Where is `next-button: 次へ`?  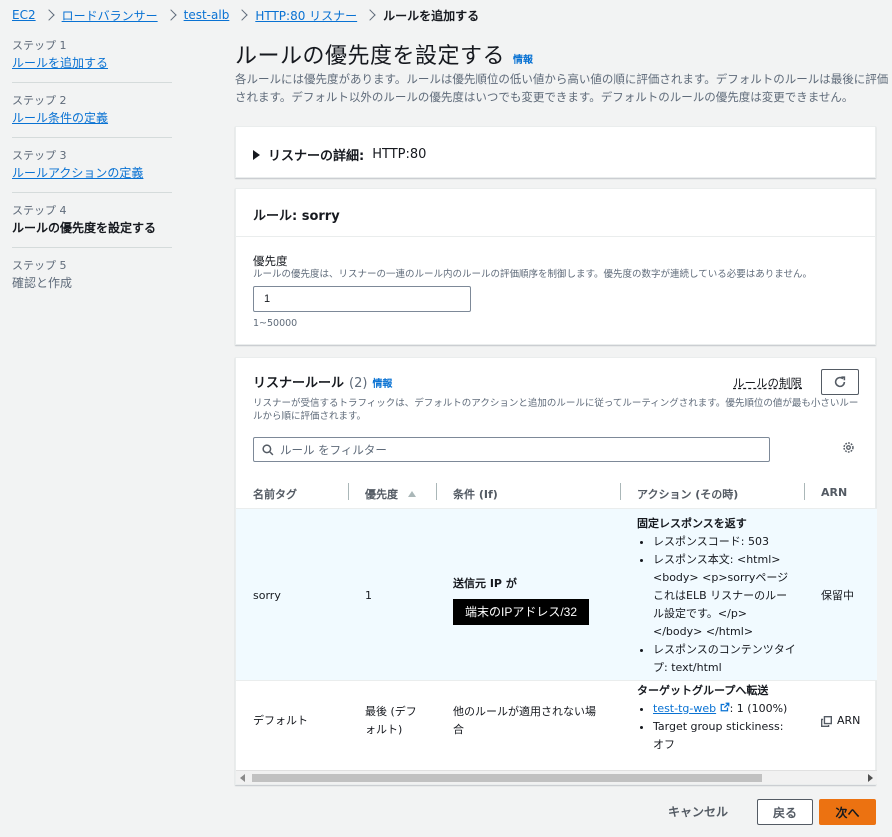
next-button: 次へ is located at coordinates (847, 812).